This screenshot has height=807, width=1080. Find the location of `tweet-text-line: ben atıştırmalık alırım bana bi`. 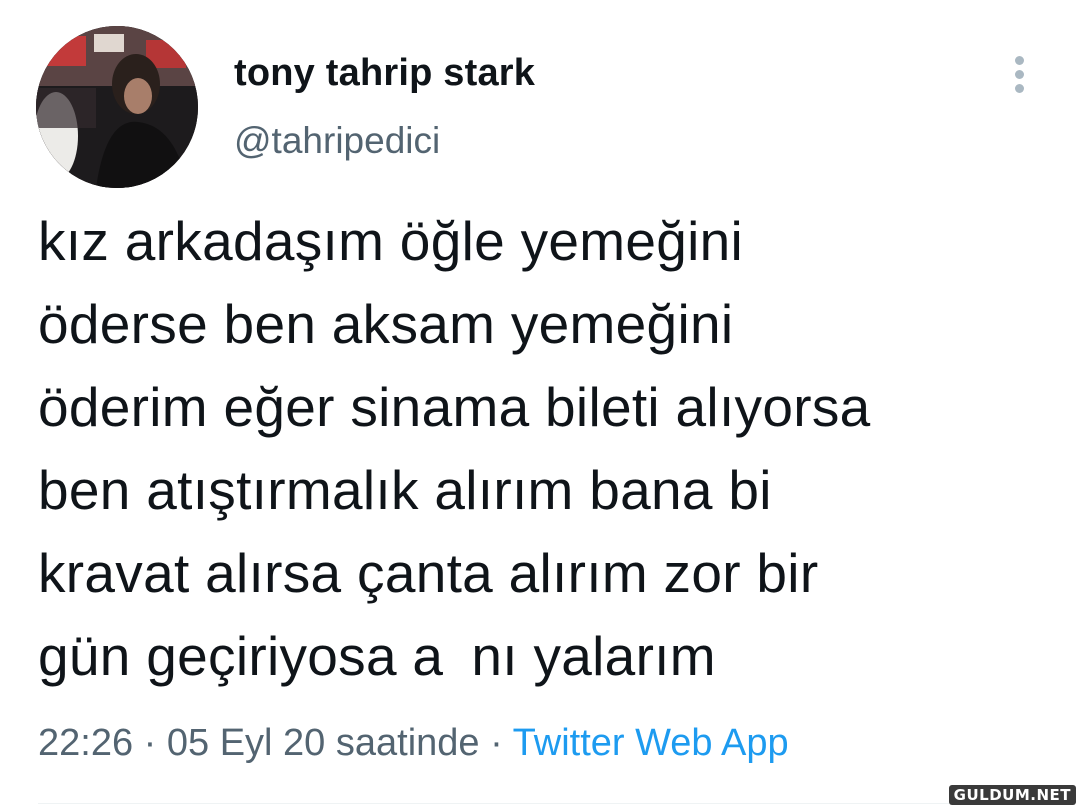

tweet-text-line: ben atıştırmalık alırım bana bi is located at coordinates (405, 490).